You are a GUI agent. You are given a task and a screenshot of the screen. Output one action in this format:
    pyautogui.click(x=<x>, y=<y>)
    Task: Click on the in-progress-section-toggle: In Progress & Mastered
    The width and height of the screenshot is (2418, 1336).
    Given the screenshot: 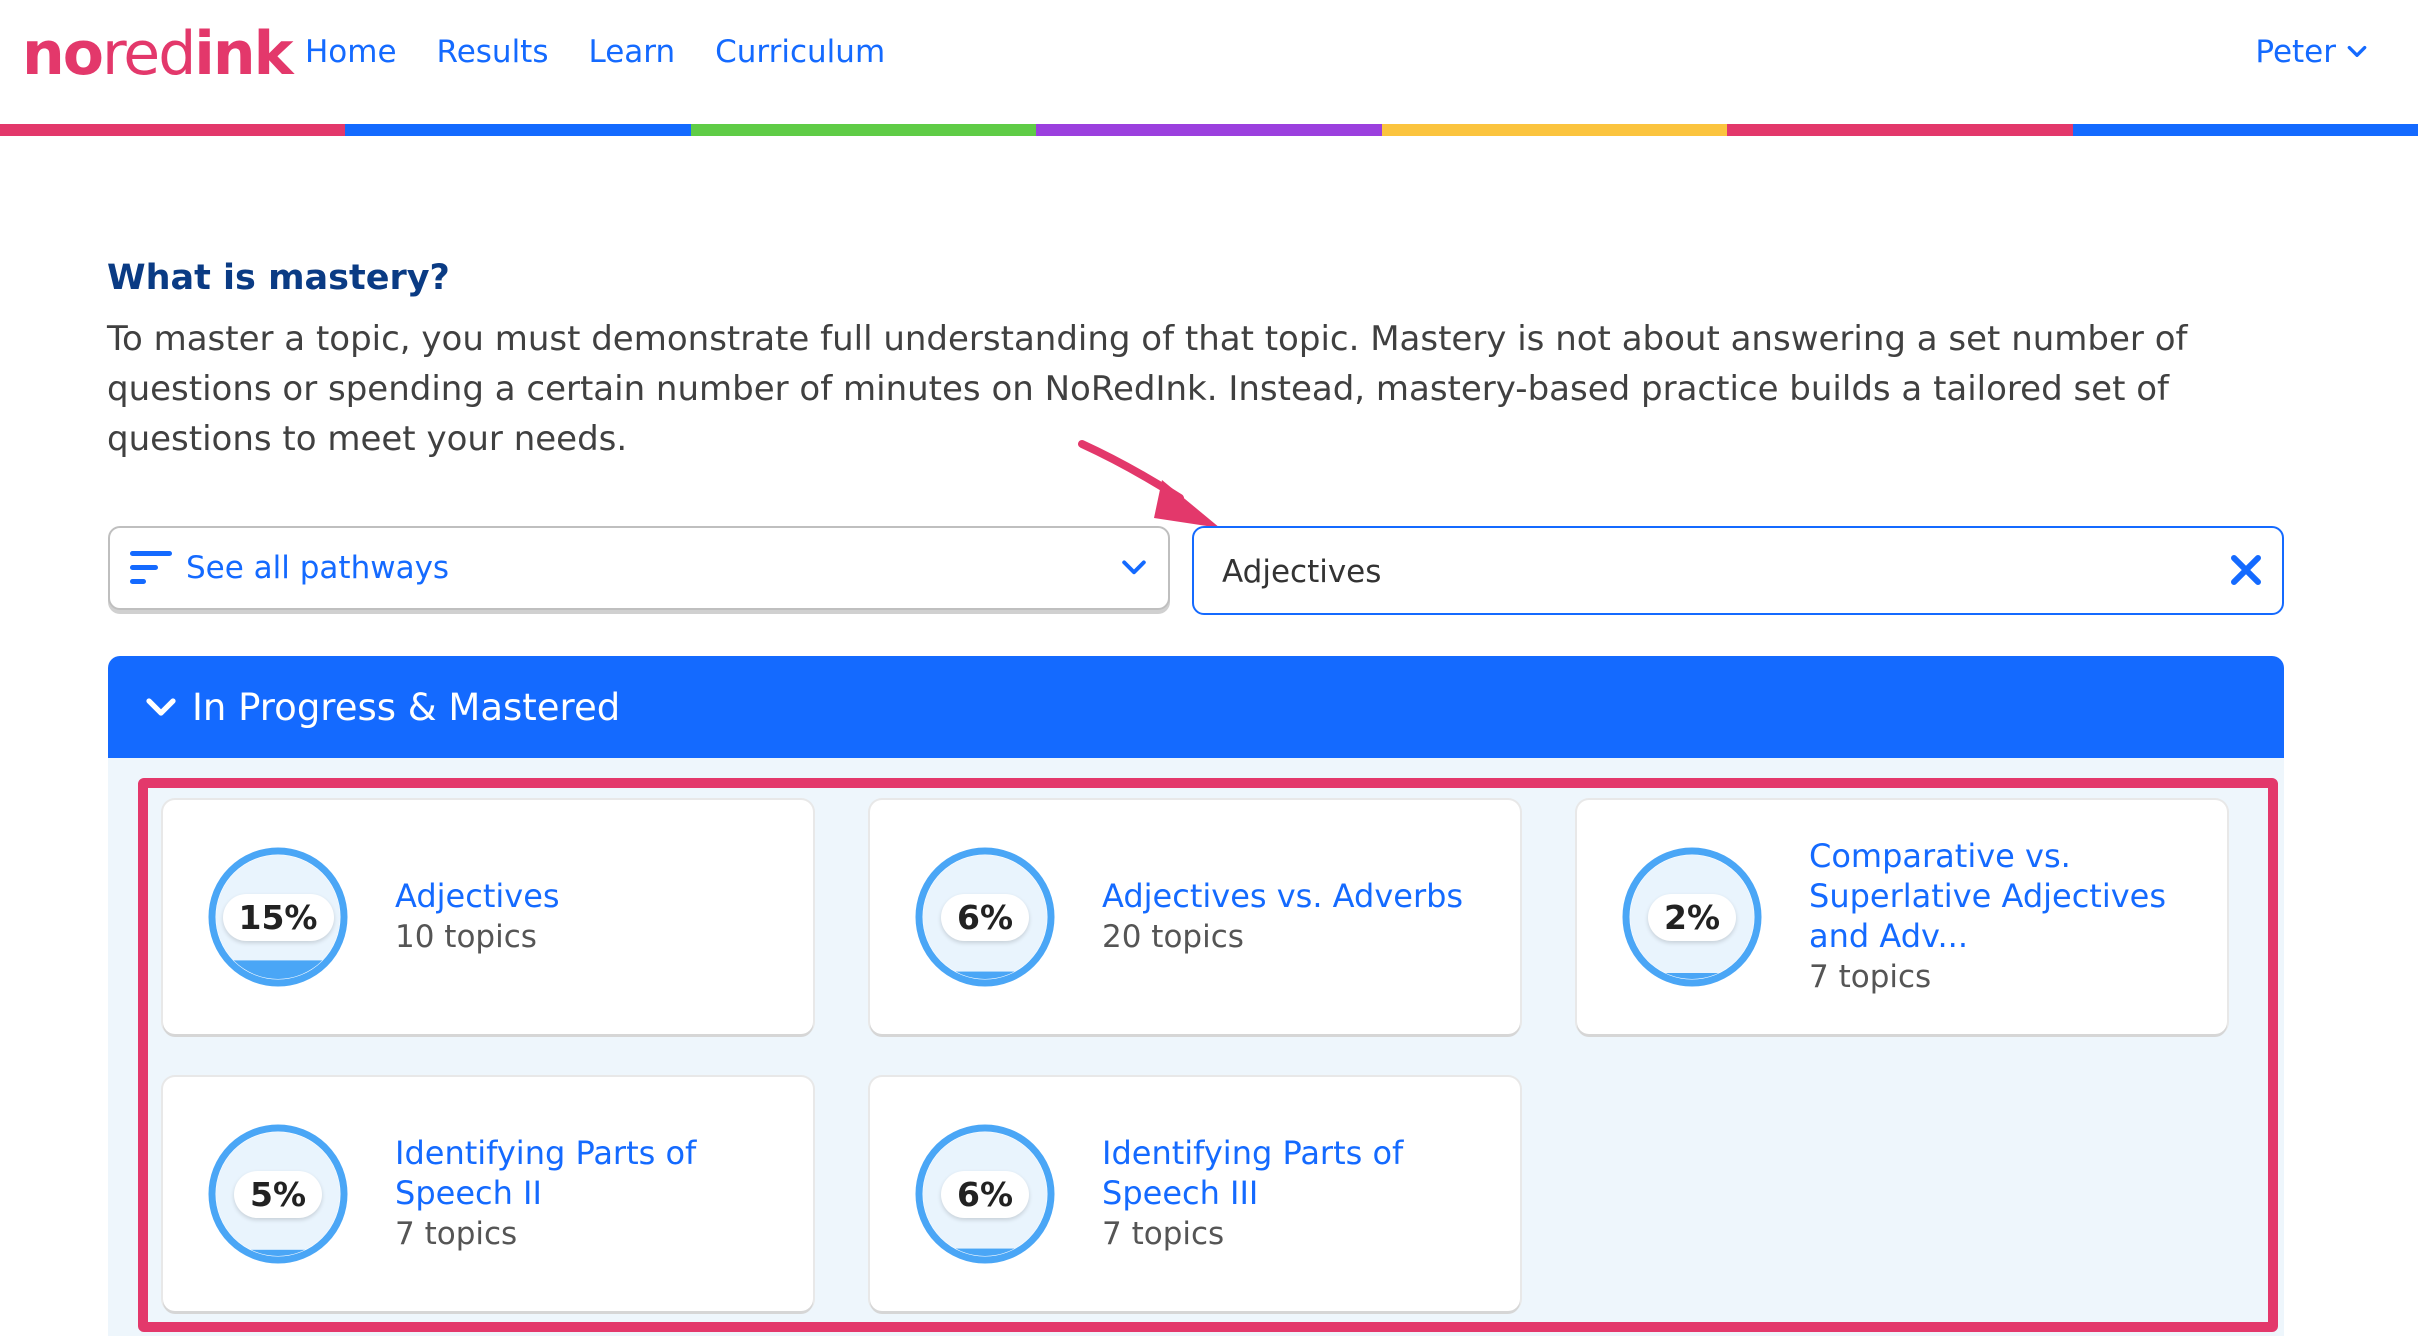 What is the action you would take?
    pyautogui.click(x=1196, y=707)
    